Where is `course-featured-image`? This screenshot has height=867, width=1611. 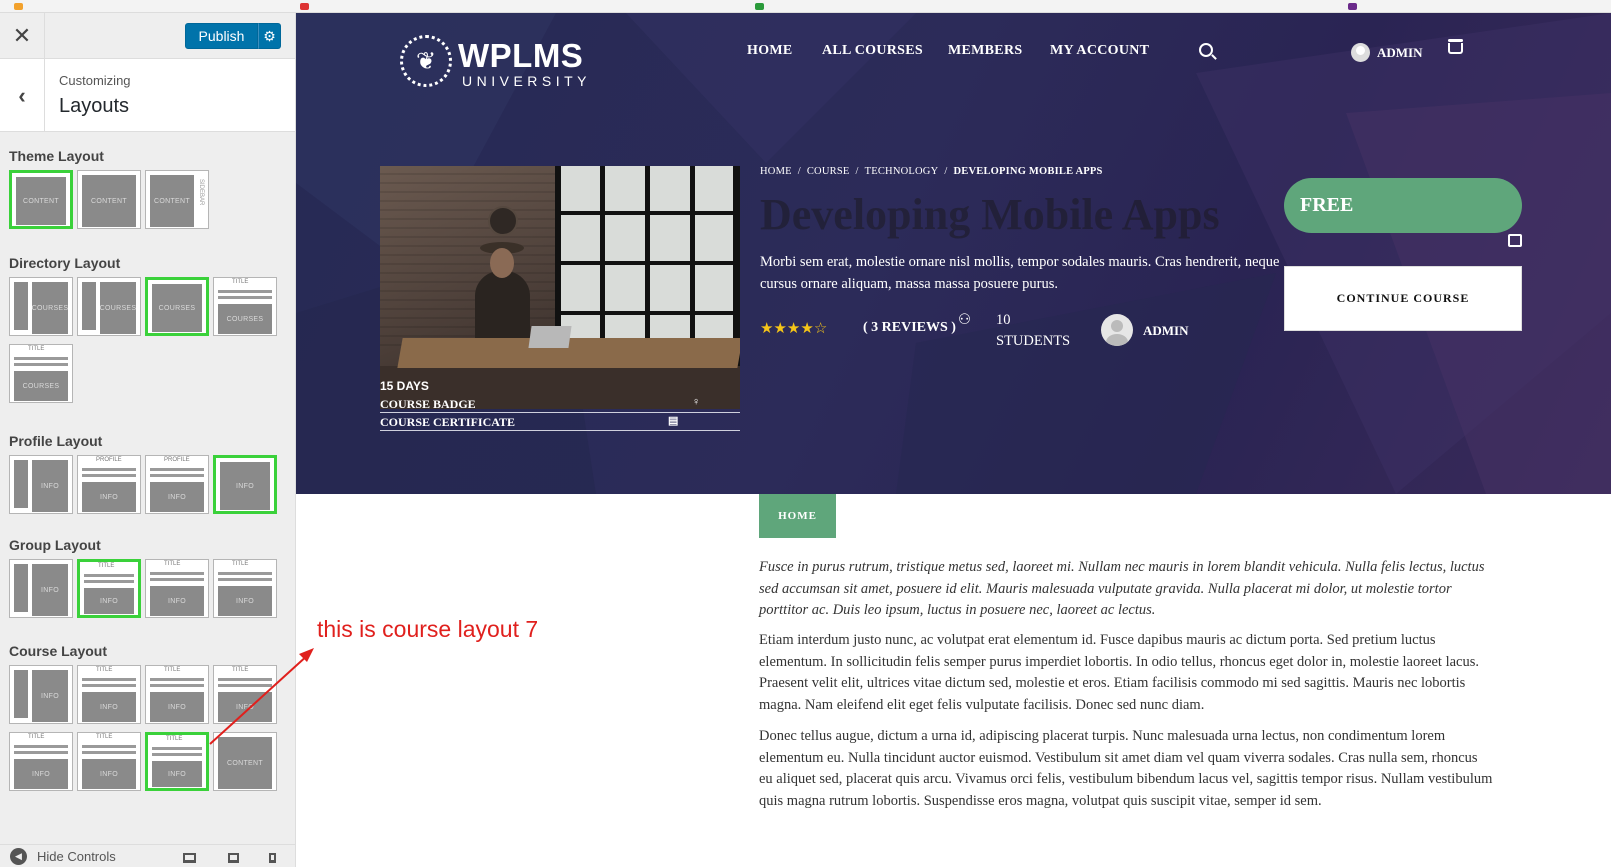 course-featured-image is located at coordinates (560, 287).